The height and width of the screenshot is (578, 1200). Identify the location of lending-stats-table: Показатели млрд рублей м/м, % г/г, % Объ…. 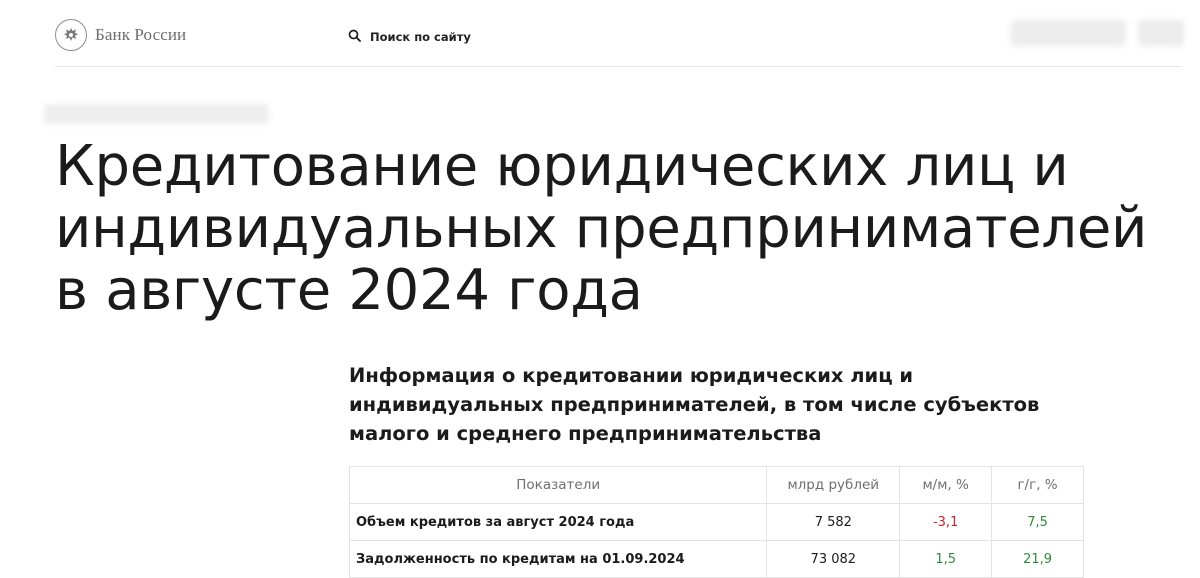
(716, 522).